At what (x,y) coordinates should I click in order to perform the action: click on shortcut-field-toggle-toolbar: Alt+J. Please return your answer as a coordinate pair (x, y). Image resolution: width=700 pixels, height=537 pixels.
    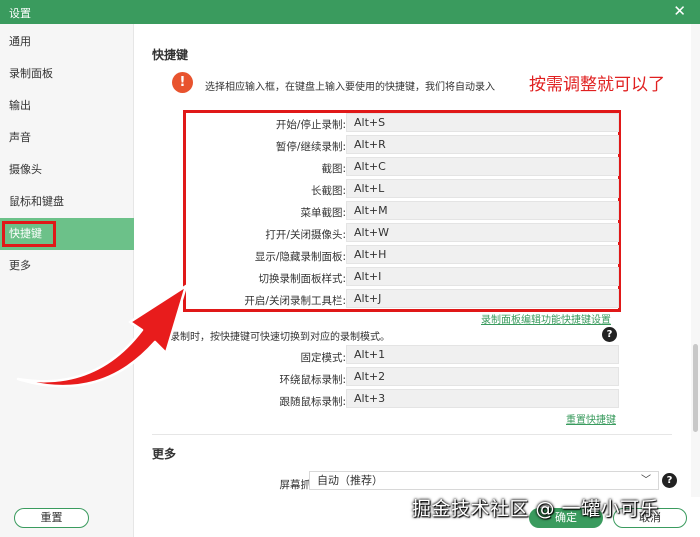
    Looking at the image, I should click on (482, 298).